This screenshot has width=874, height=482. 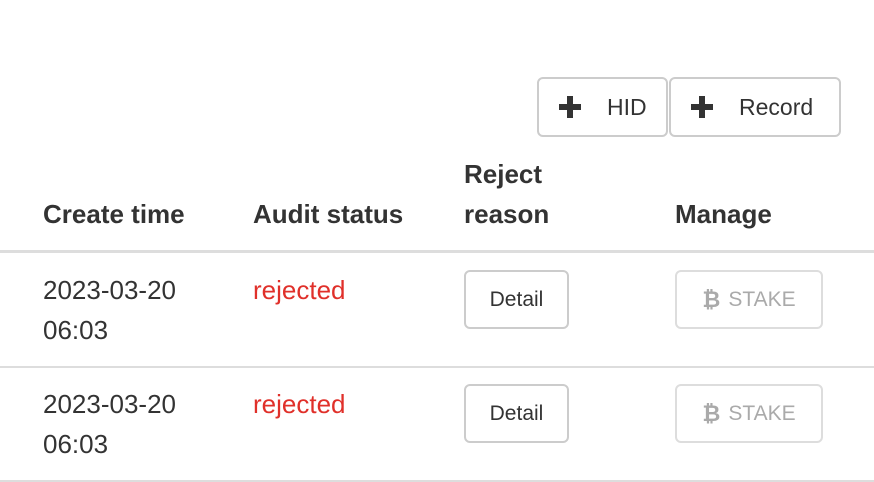 I want to click on add-record-button: Record, so click(x=755, y=107).